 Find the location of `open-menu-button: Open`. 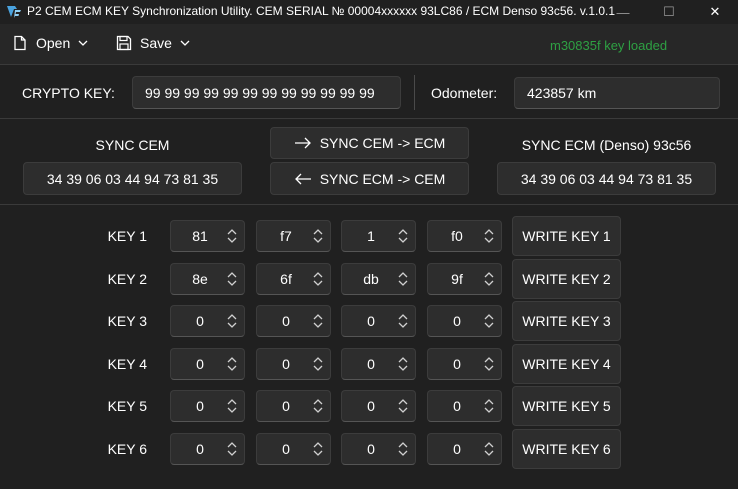

open-menu-button: Open is located at coordinates (54, 43).